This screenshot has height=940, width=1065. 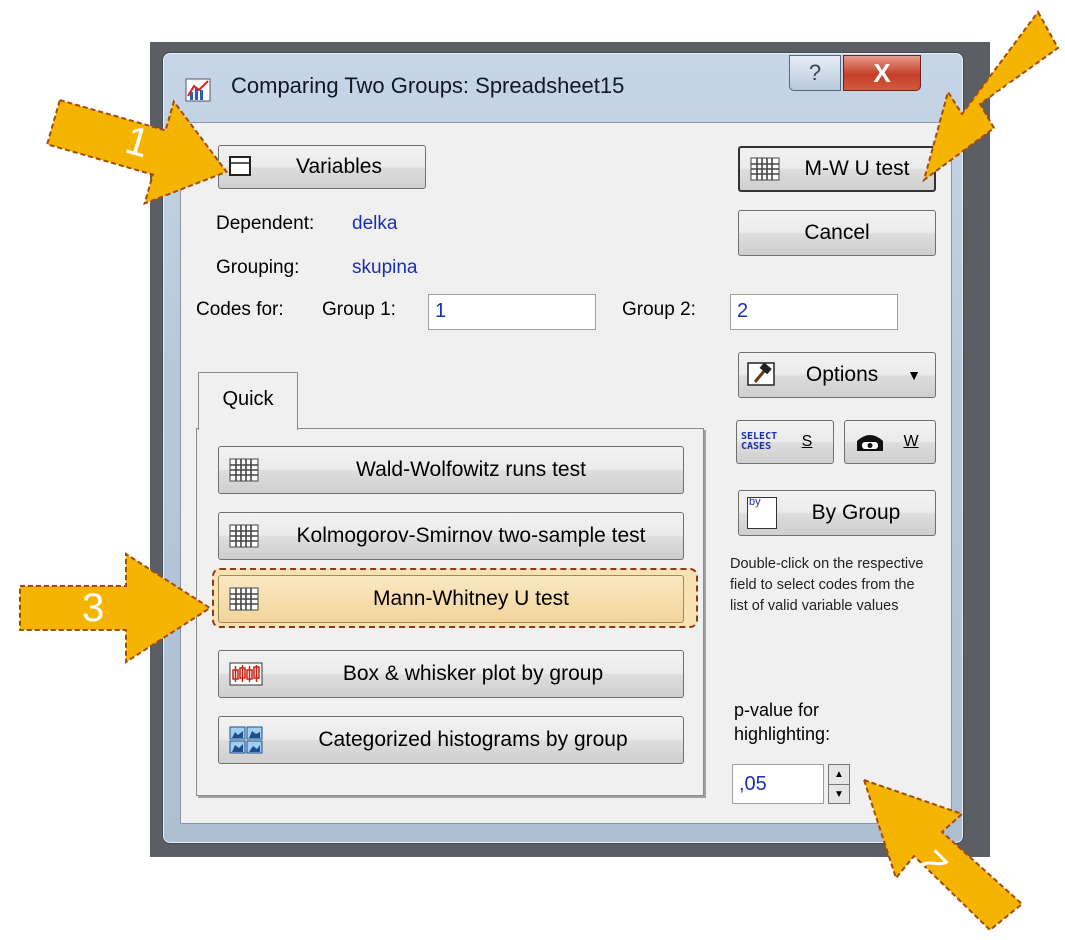 I want to click on kolmogorov-smirnov-button: Kolmogorov-Smirnov two-sample test, so click(x=451, y=536).